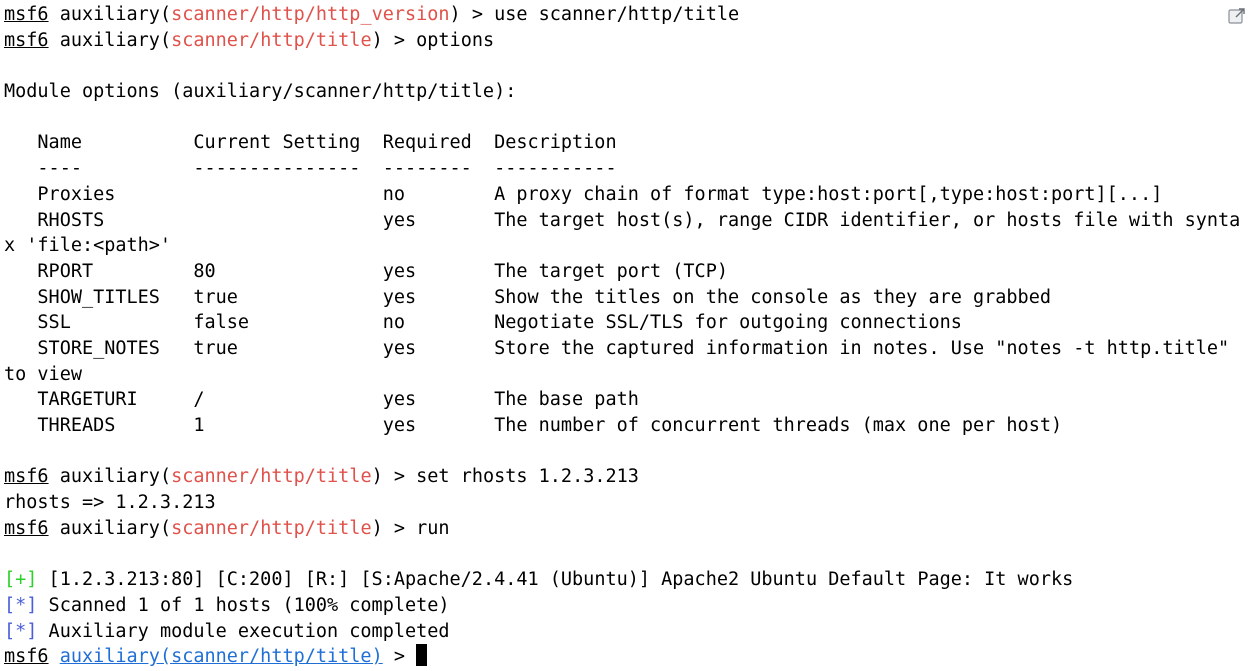  Describe the element at coordinates (243, 631) in the screenshot. I see `status-text: Auxiliary module execution completed` at that location.